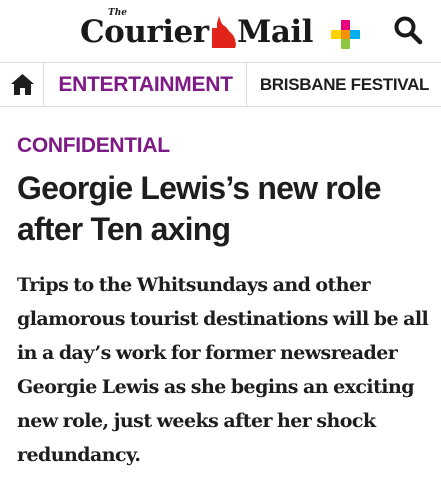 Image resolution: width=441 pixels, height=500 pixels. I want to click on search-icon, so click(408, 30).